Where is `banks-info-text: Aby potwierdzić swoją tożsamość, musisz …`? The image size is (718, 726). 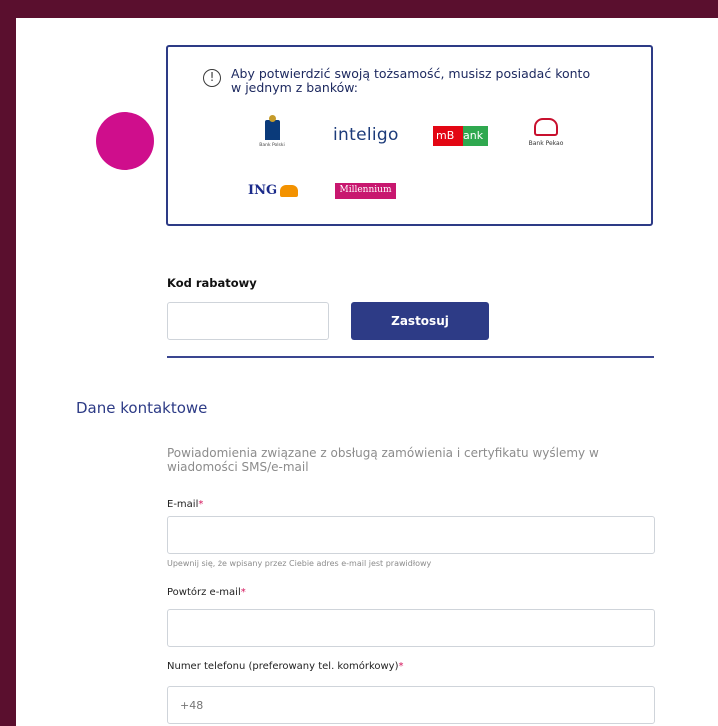 banks-info-text: Aby potwierdzić swoją tożsamość, musisz … is located at coordinates (411, 80).